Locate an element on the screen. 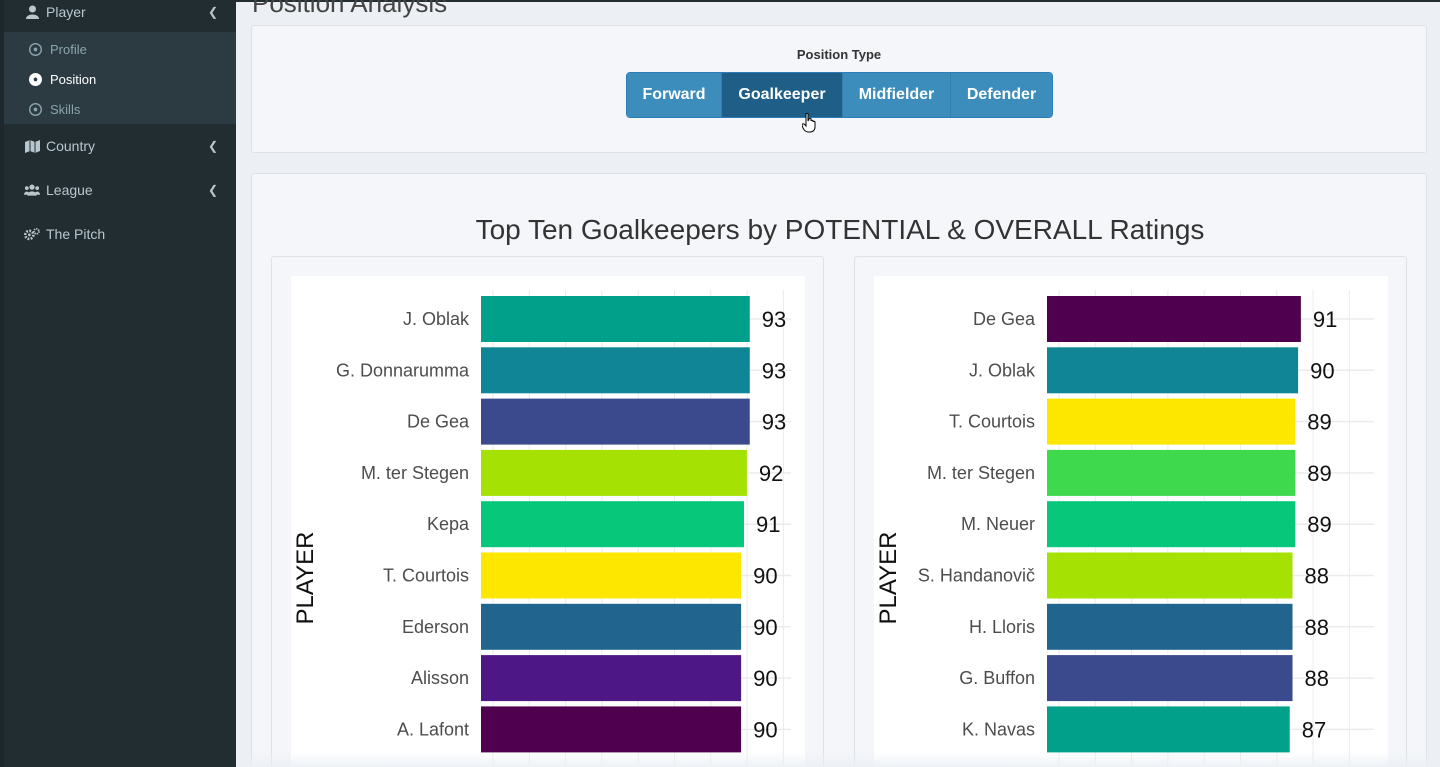  category-label: A. Lafont is located at coordinates (433, 729).